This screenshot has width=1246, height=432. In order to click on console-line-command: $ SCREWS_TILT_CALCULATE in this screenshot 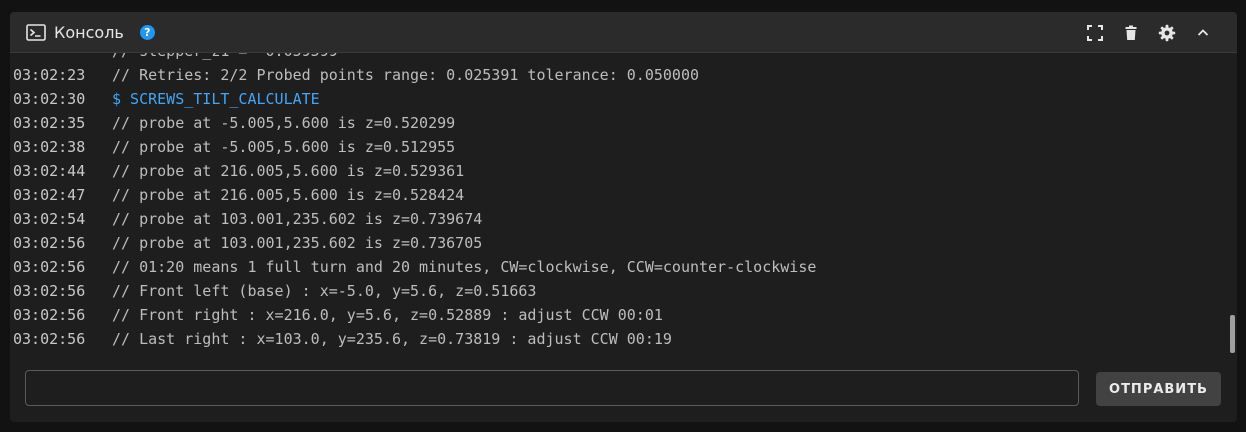, I will do `click(216, 99)`.